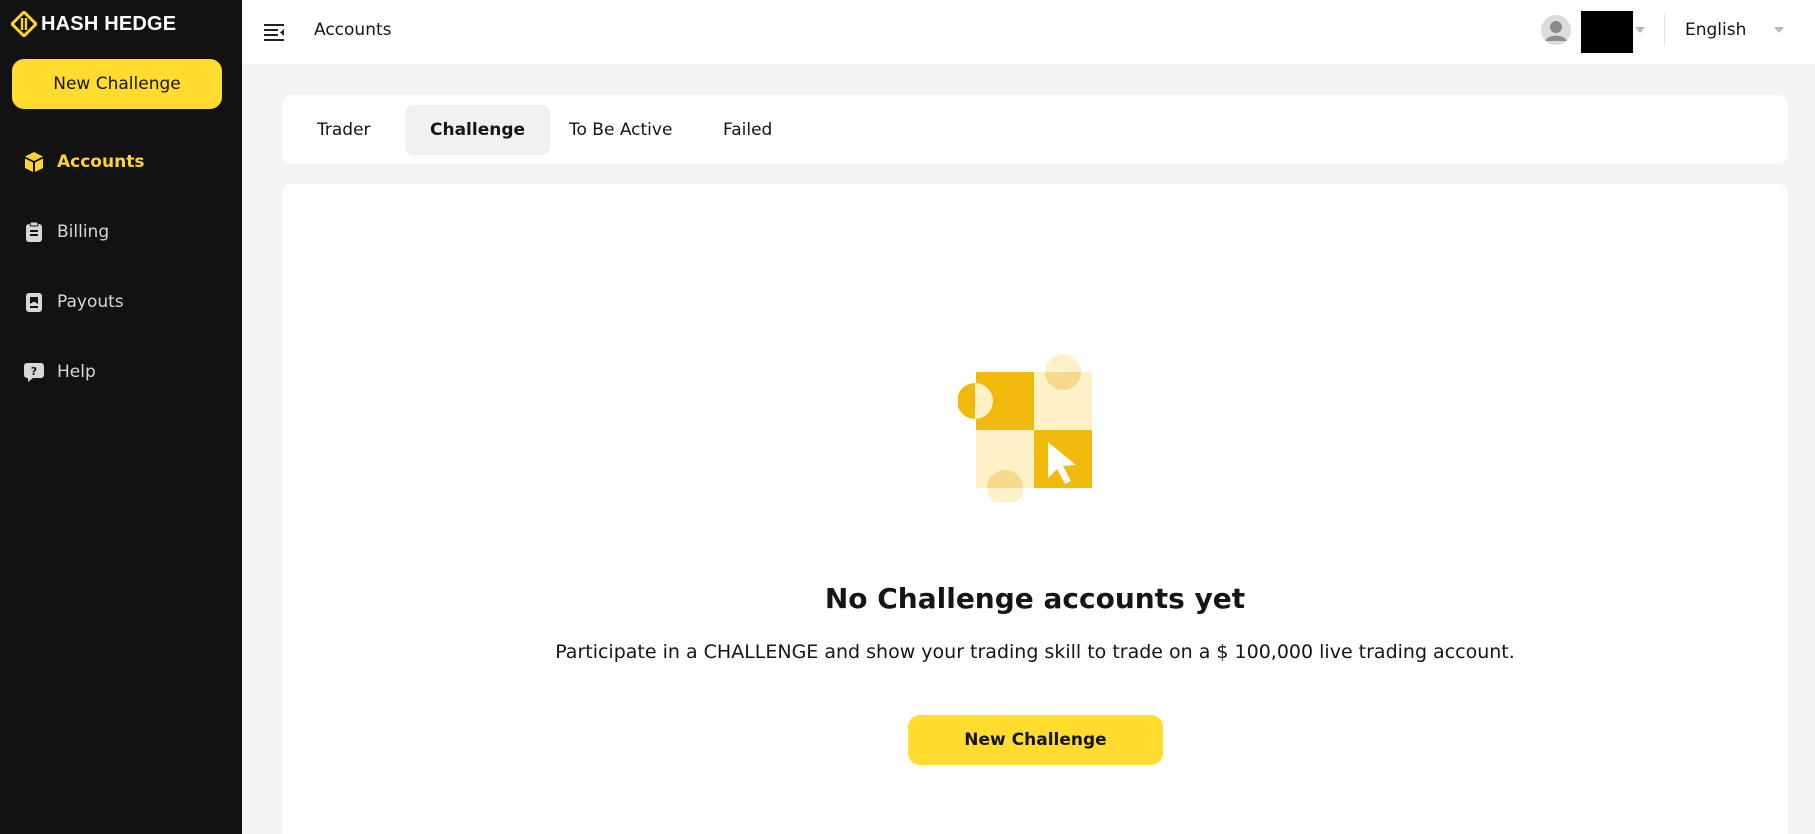  What do you see at coordinates (34, 162) in the screenshot?
I see `cube-icon` at bounding box center [34, 162].